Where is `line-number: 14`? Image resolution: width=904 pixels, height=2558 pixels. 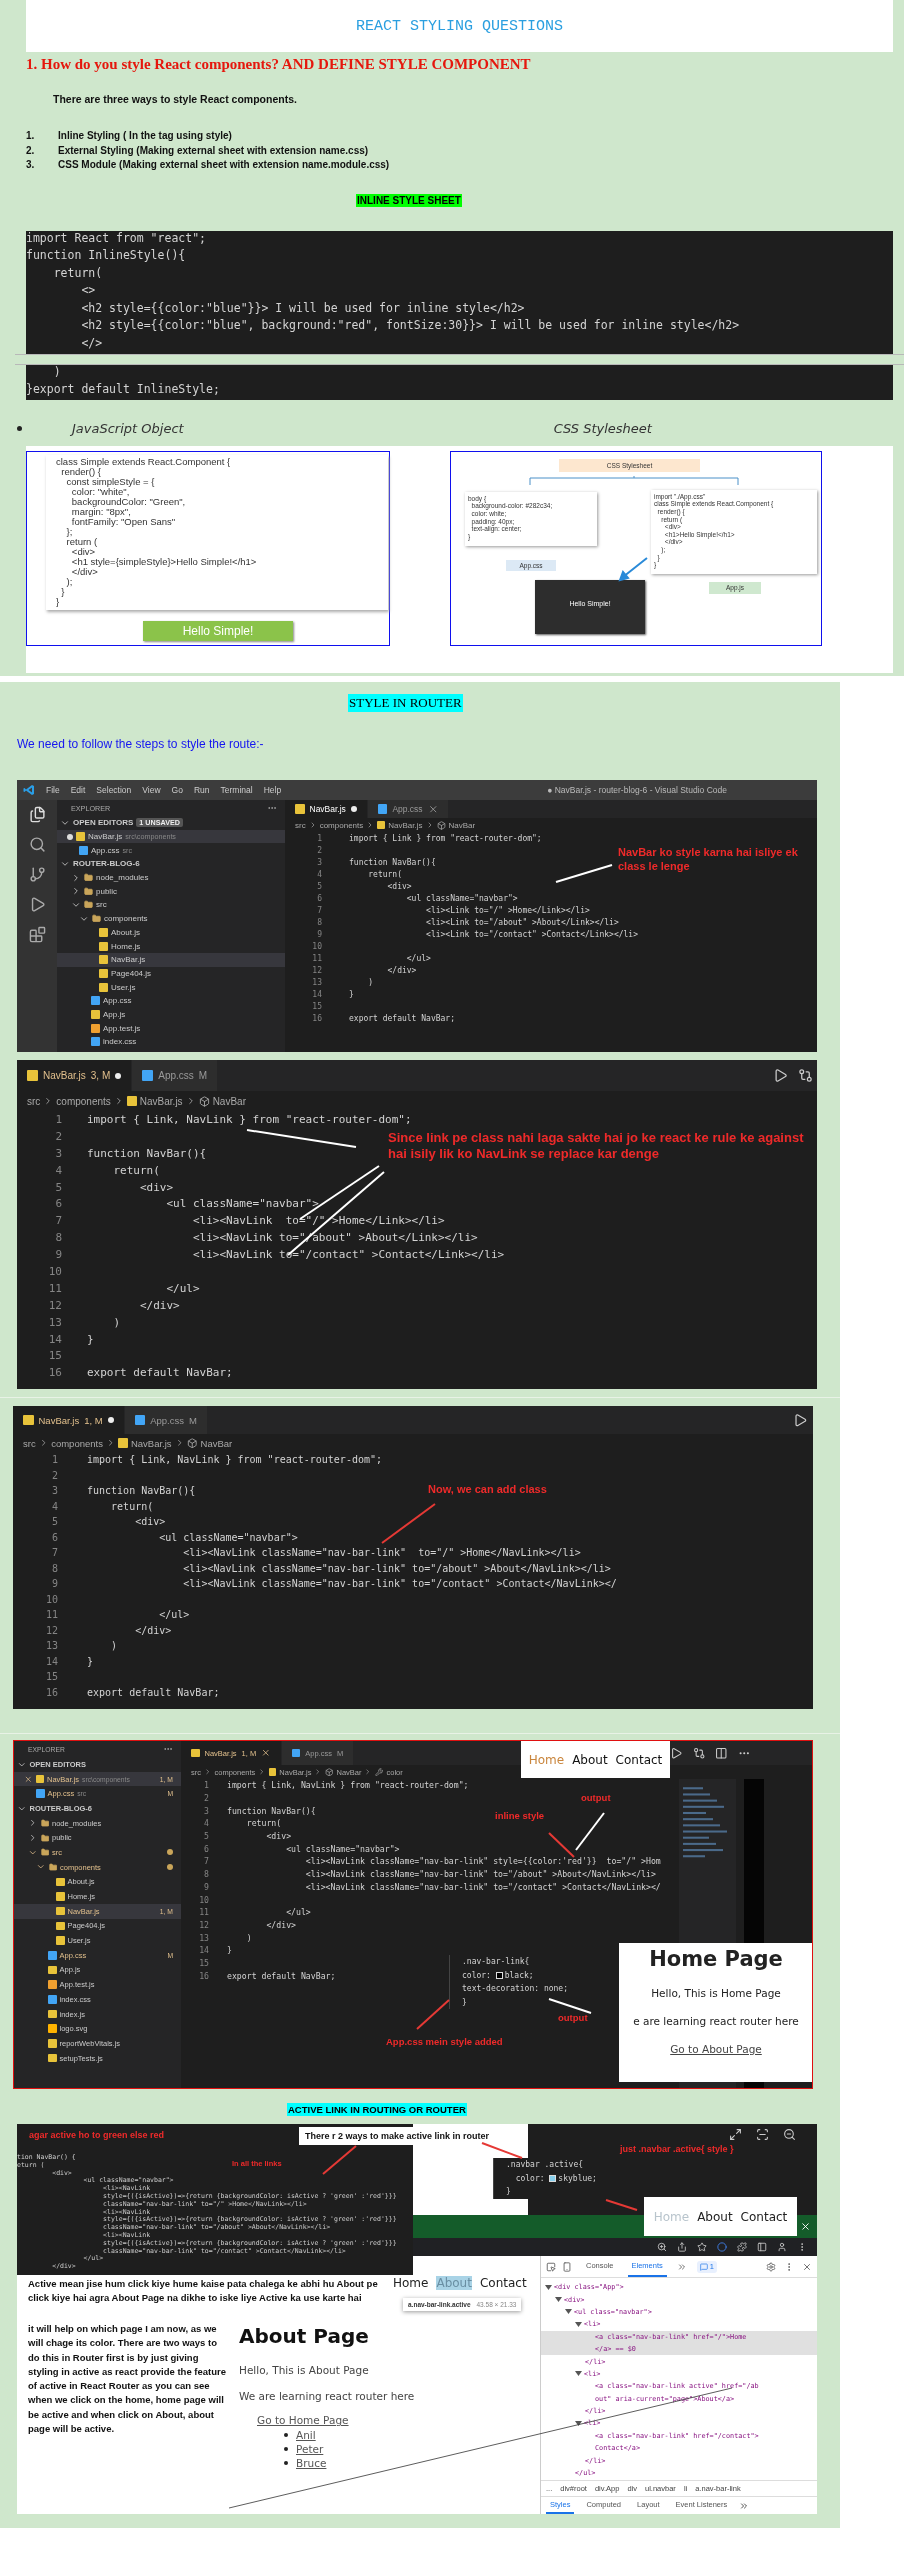 line-number: 14 is located at coordinates (203, 1950).